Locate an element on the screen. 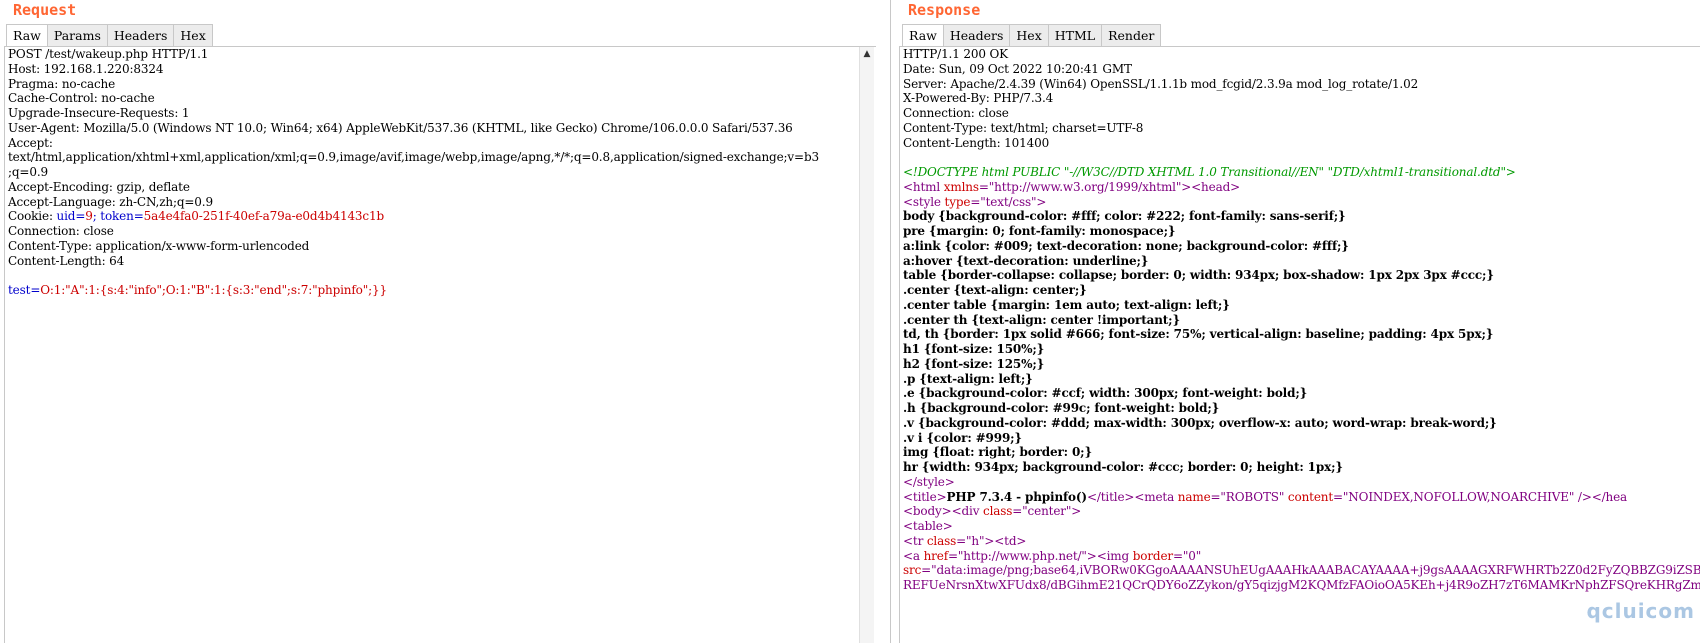  request-line: Pragma: no-cache is located at coordinates (62, 83).